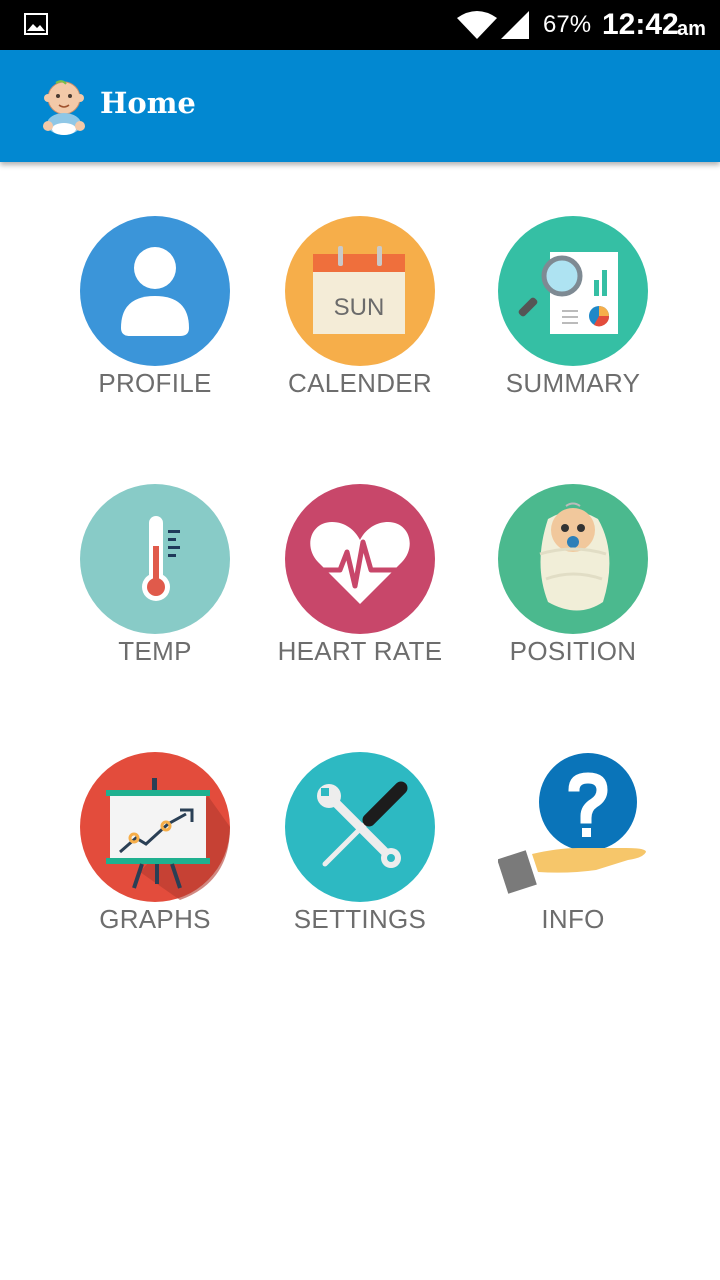 Image resolution: width=720 pixels, height=1280 pixels. I want to click on info-label: INFO, so click(573, 919).